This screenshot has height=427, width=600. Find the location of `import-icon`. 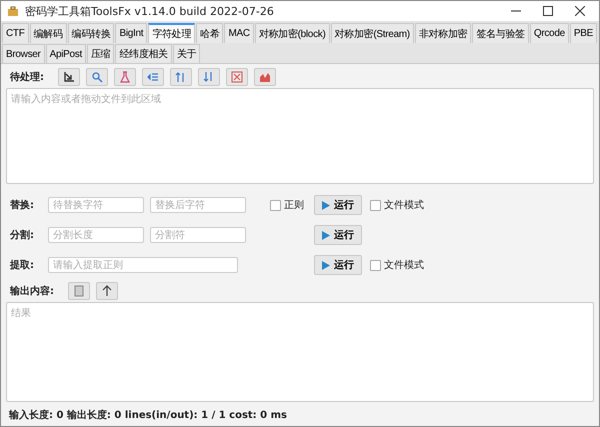

import-icon is located at coordinates (69, 77).